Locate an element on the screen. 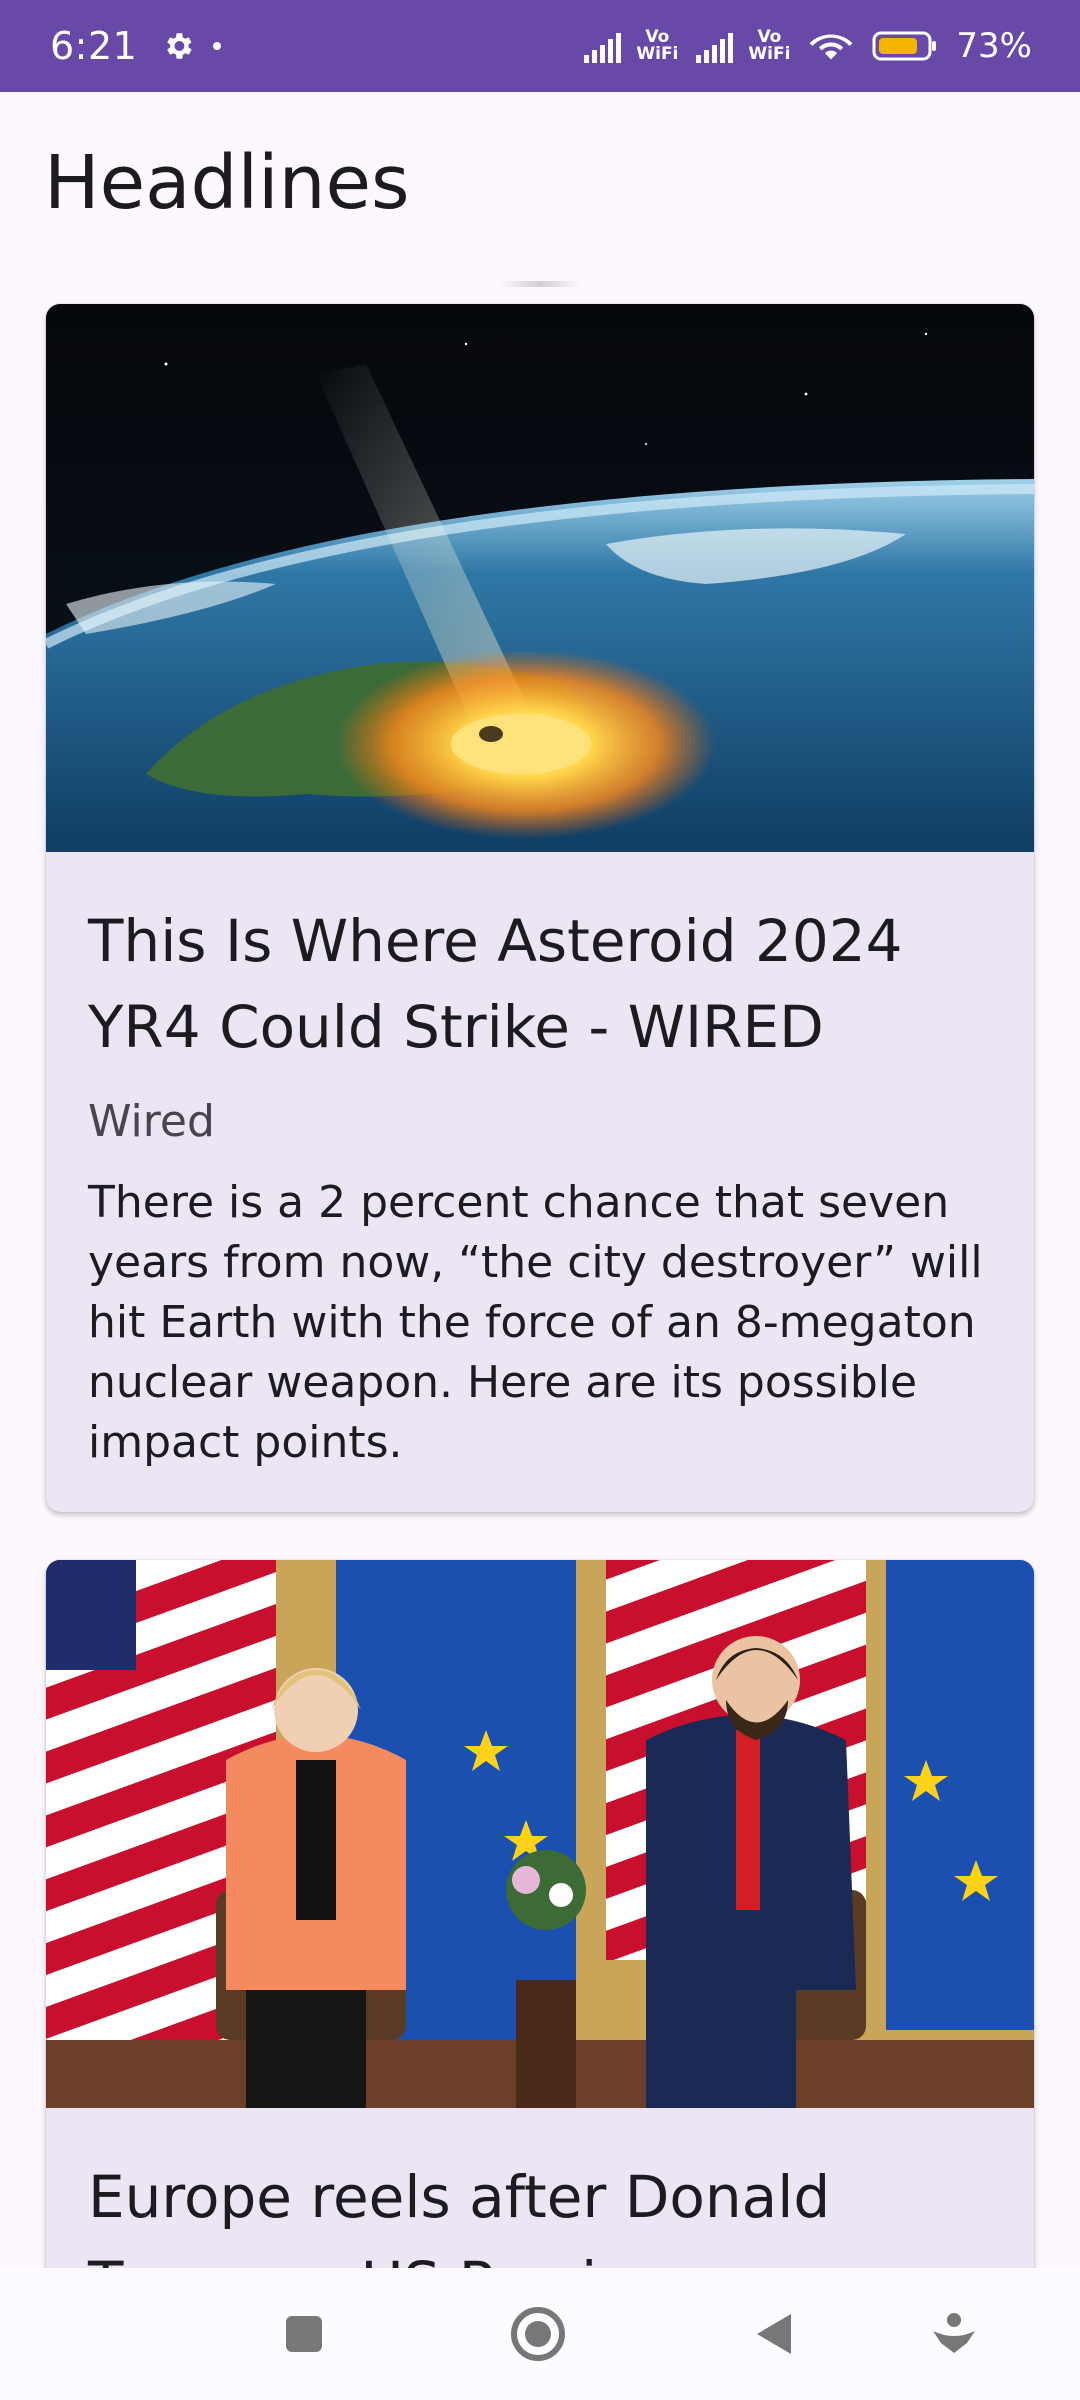  notification-dot-icon is located at coordinates (217, 46).